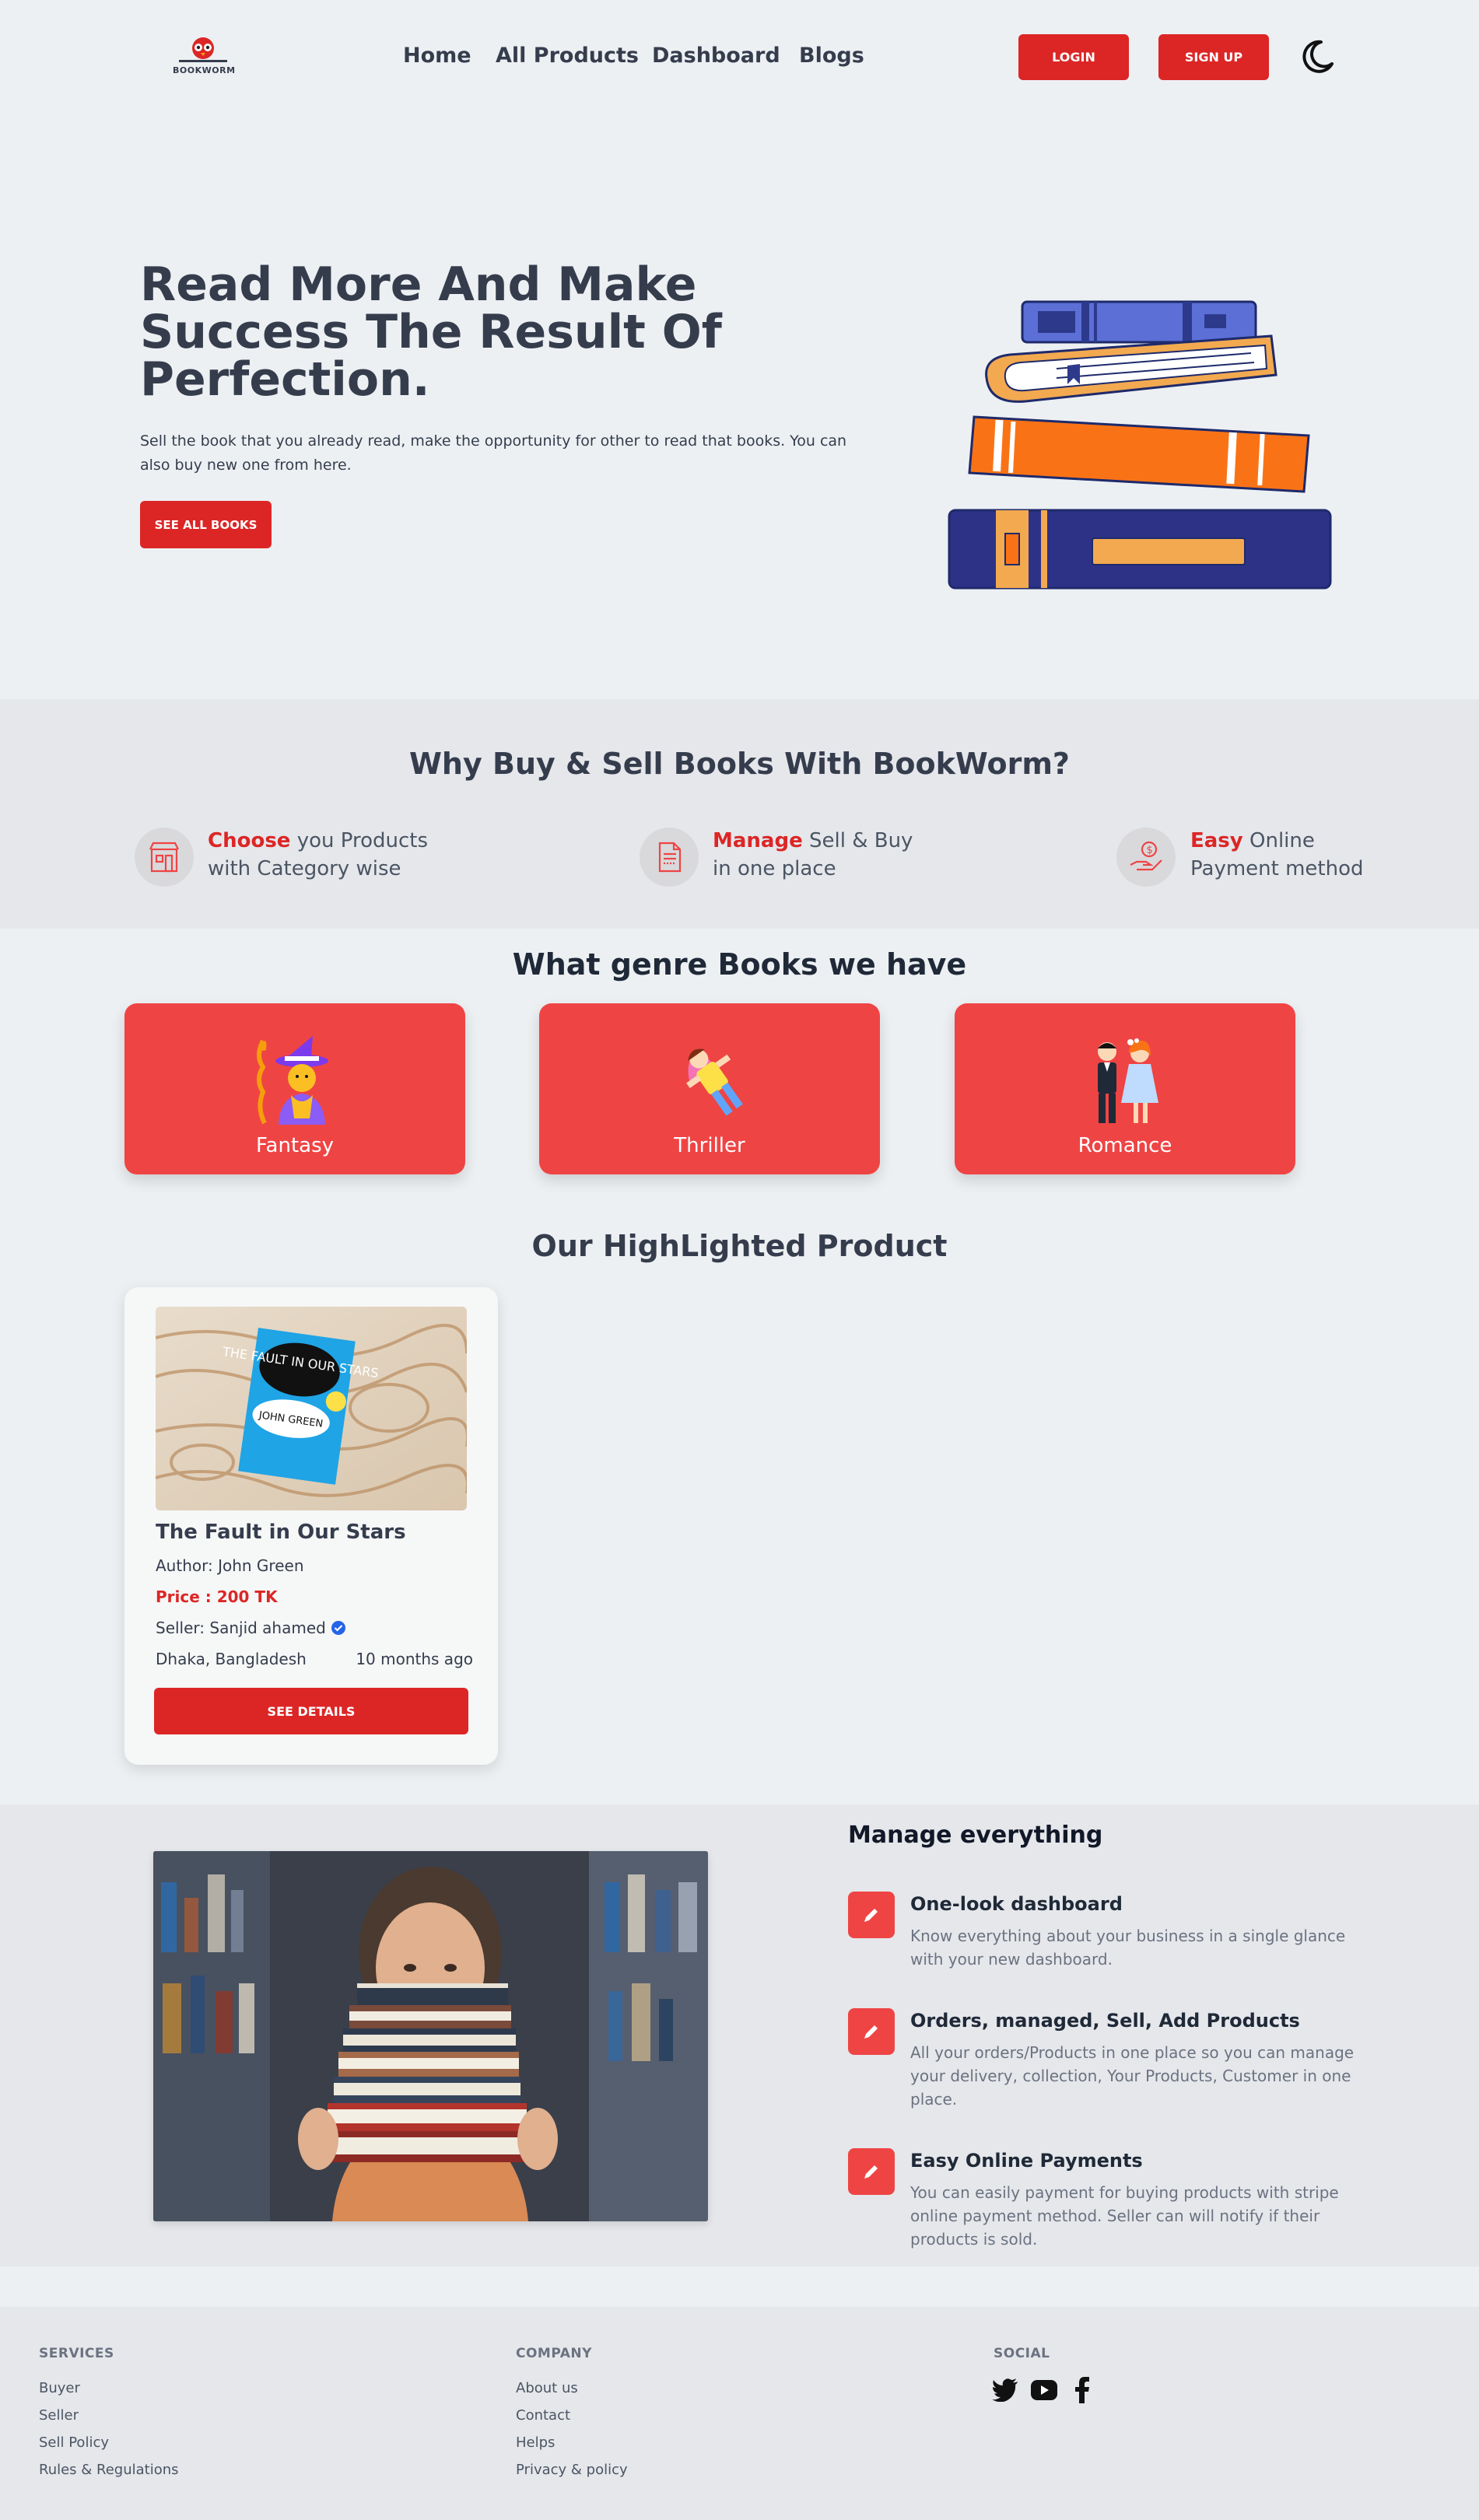  What do you see at coordinates (1125, 1146) in the screenshot?
I see `genre-label: Romance` at bounding box center [1125, 1146].